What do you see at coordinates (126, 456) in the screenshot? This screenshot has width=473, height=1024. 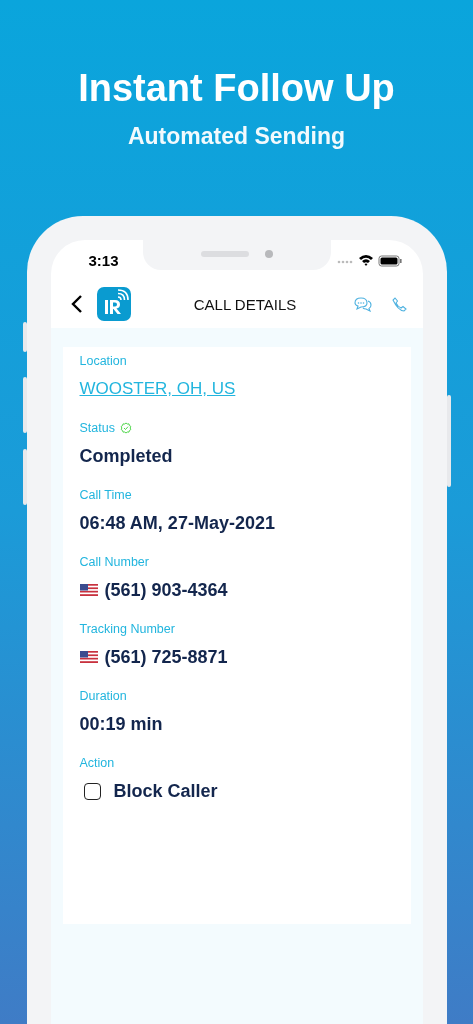 I see `field-value: Completed` at bounding box center [126, 456].